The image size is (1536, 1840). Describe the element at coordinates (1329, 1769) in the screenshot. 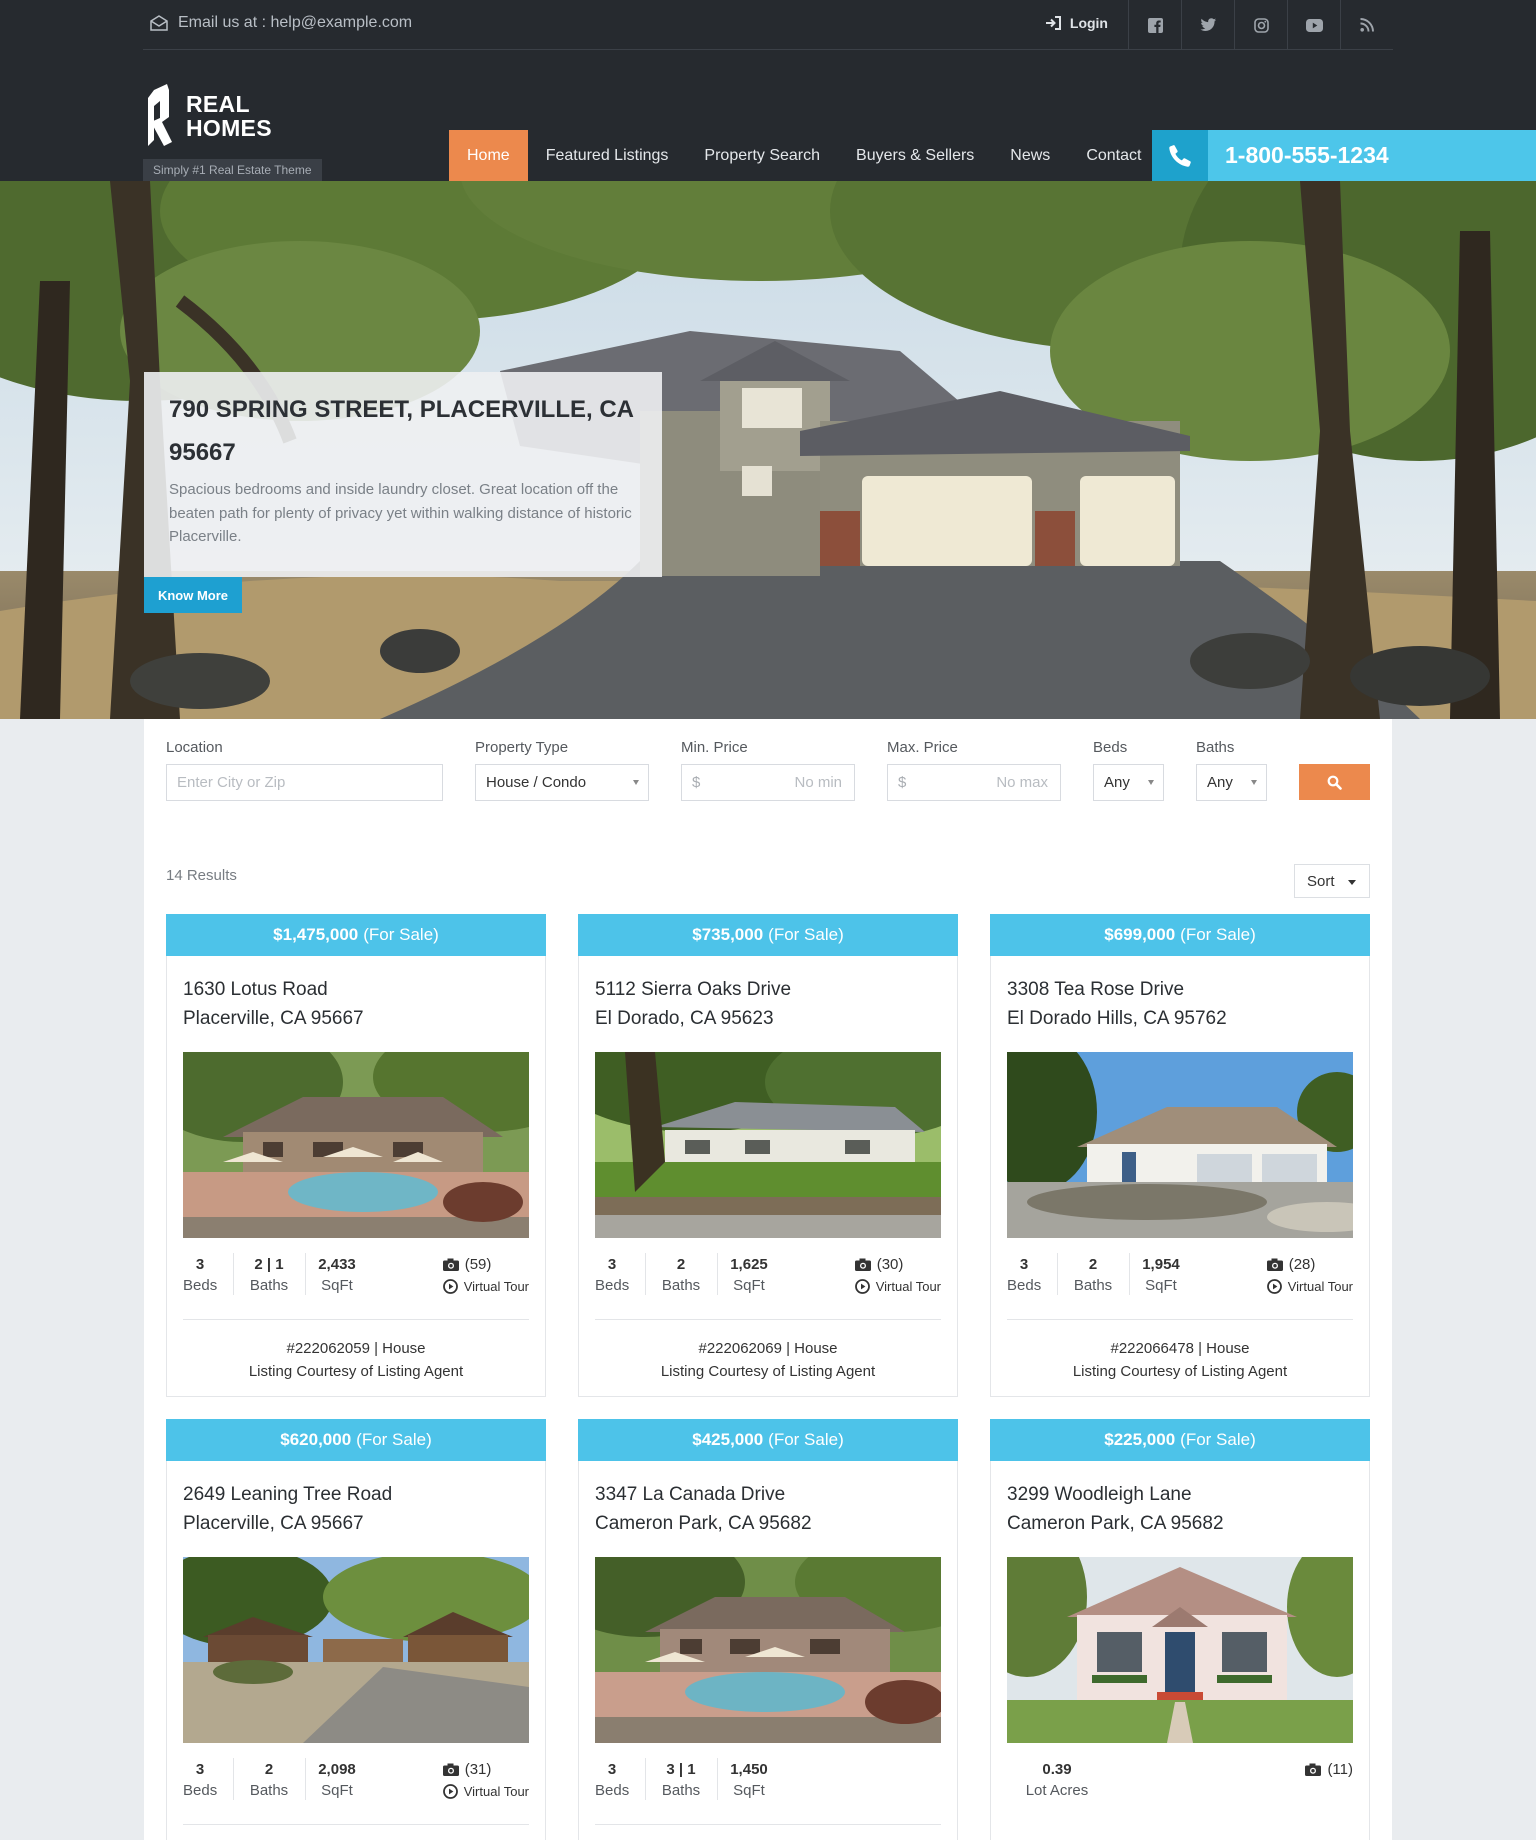

I see `photo-count: (11)` at that location.